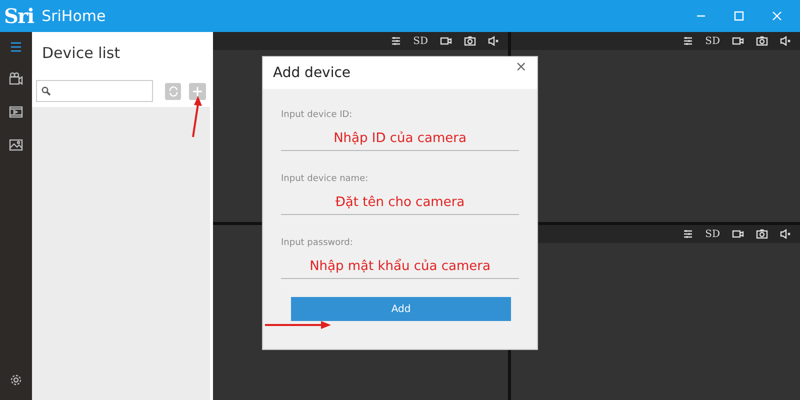 This screenshot has width=800, height=400. What do you see at coordinates (401, 309) in the screenshot?
I see `add-button: Add` at bounding box center [401, 309].